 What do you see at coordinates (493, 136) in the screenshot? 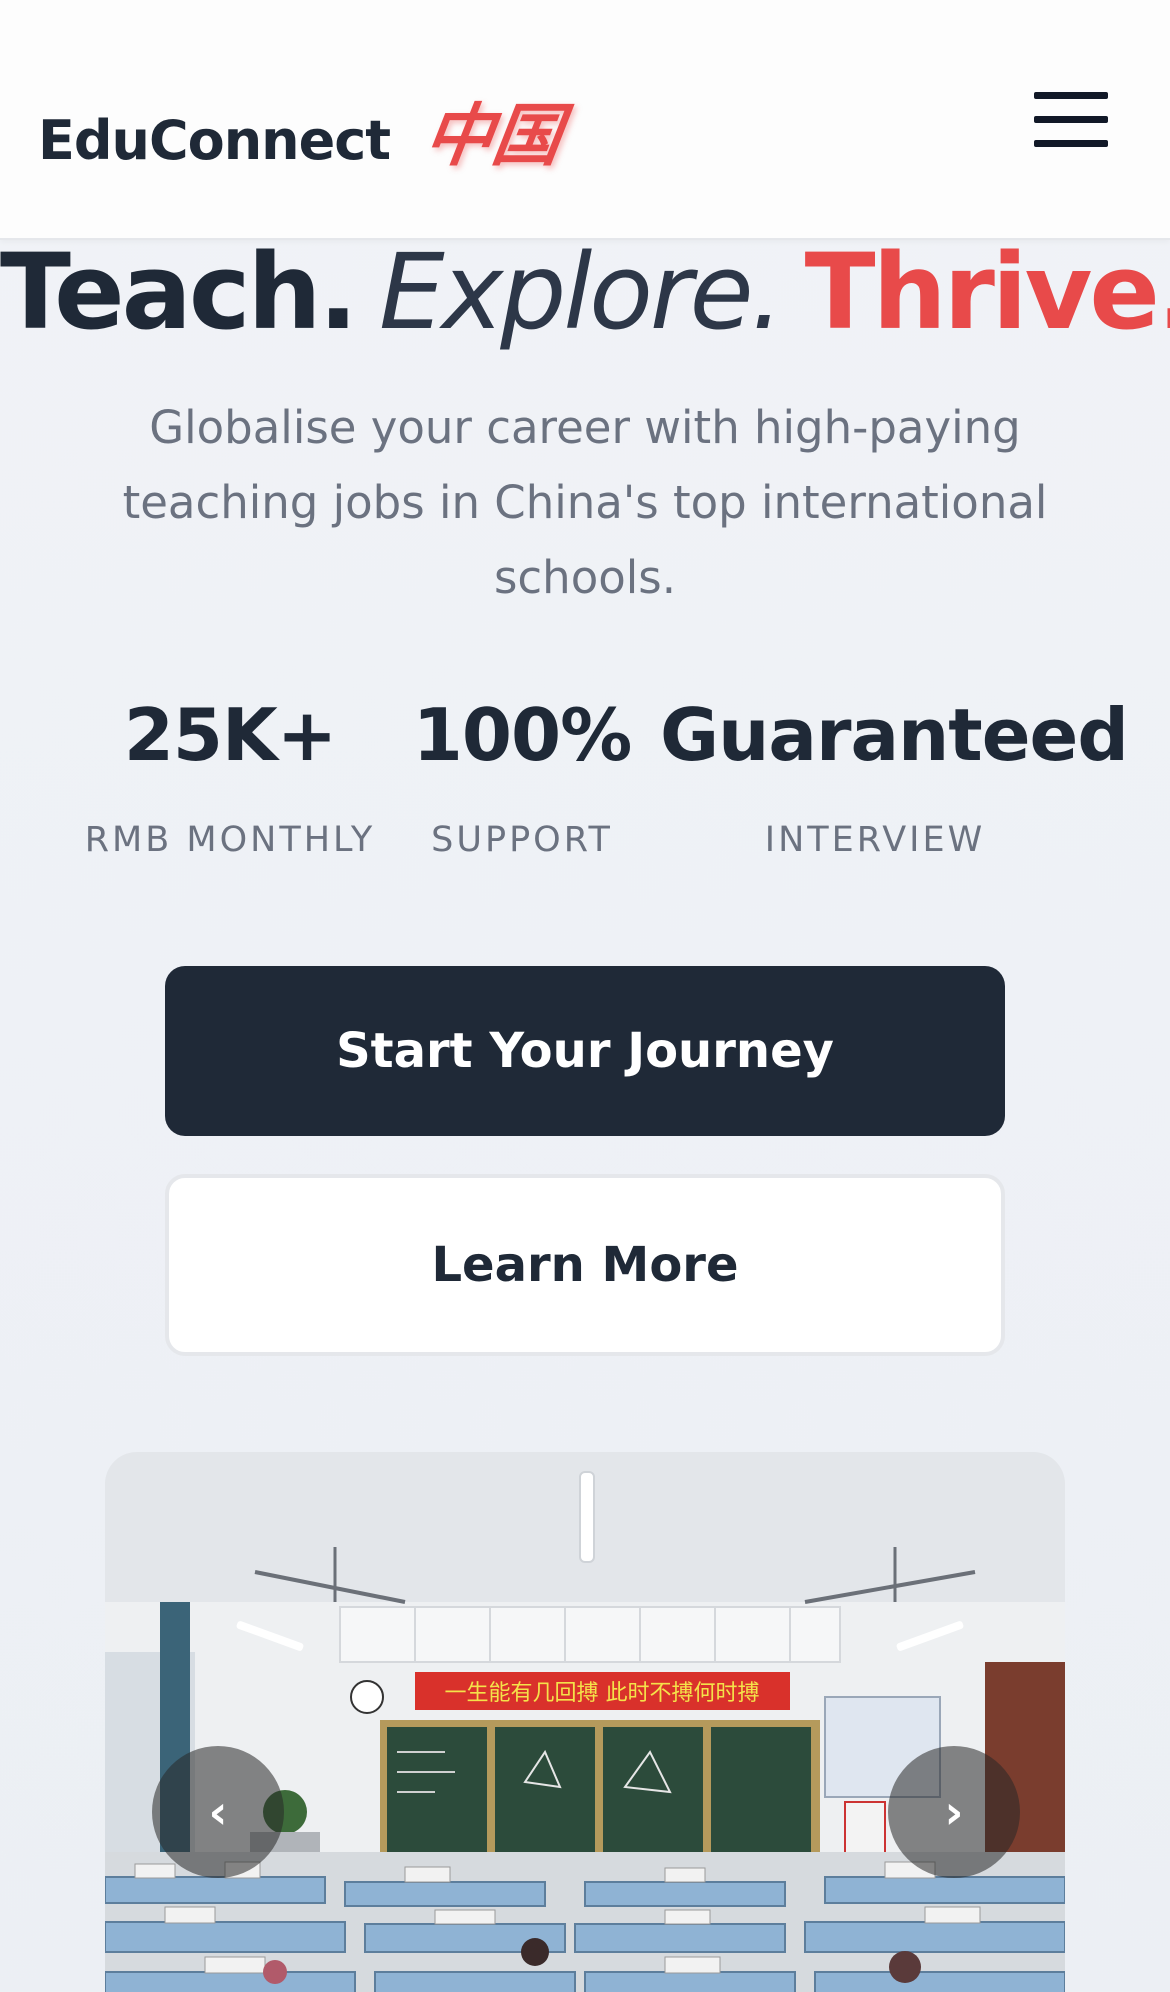
I see `brand-mark-chinese: 中国` at bounding box center [493, 136].